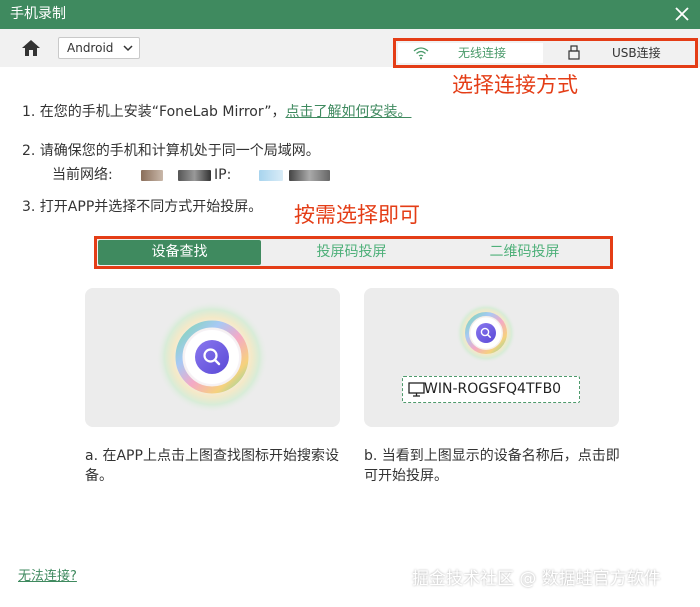 The width and height of the screenshot is (700, 607). Describe the element at coordinates (90, 48) in the screenshot. I see `os-select-value: Android` at that location.